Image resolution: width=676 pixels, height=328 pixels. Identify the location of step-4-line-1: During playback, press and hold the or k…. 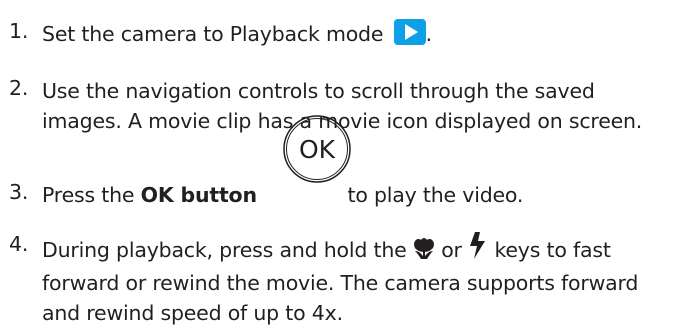
(356, 250).